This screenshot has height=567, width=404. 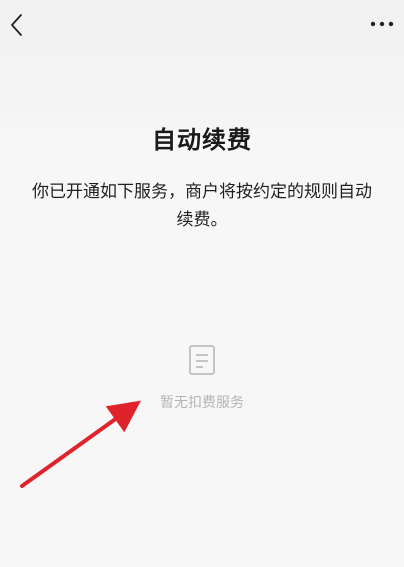 I want to click on chevron-left-icon, so click(x=16, y=25).